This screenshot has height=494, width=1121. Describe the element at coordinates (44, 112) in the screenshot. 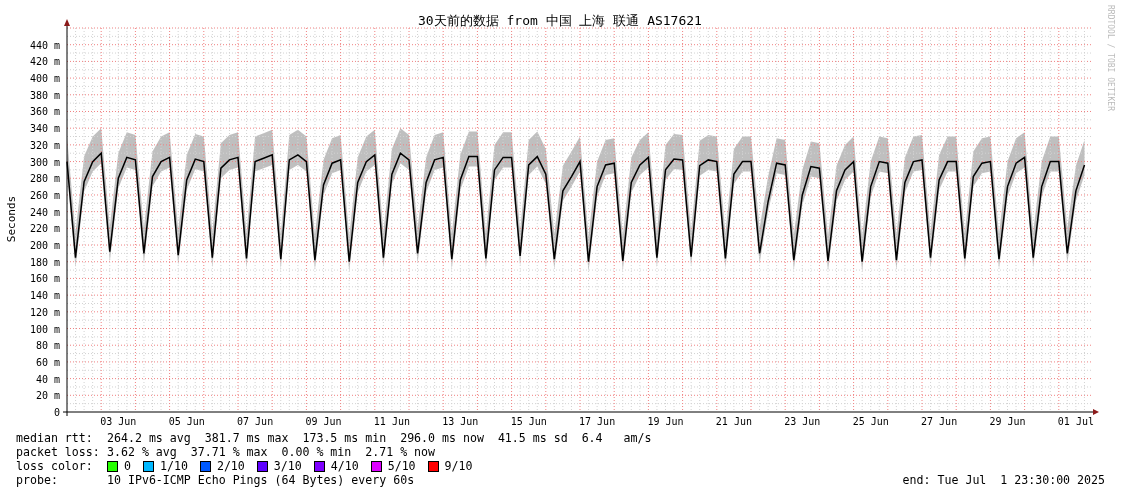

I see `y-tick-label: 360 m` at that location.